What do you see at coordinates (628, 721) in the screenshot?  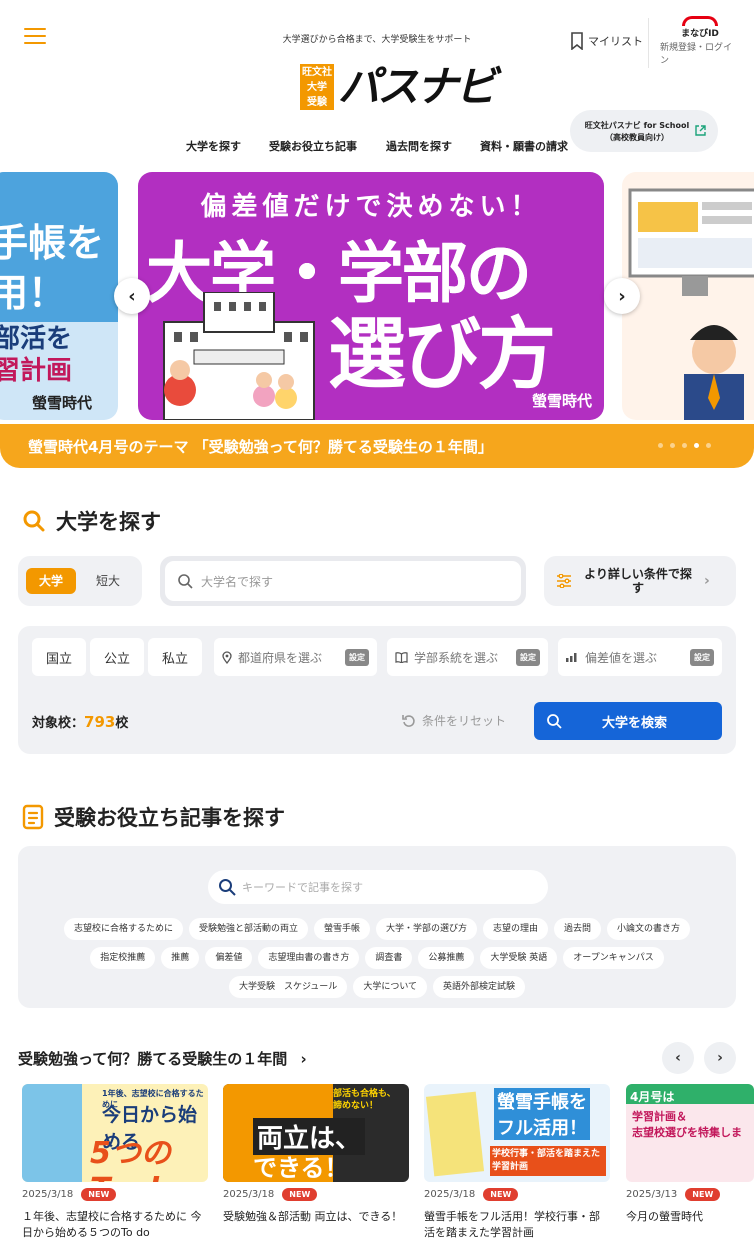 I see `search-university-button: 大学を検索` at bounding box center [628, 721].